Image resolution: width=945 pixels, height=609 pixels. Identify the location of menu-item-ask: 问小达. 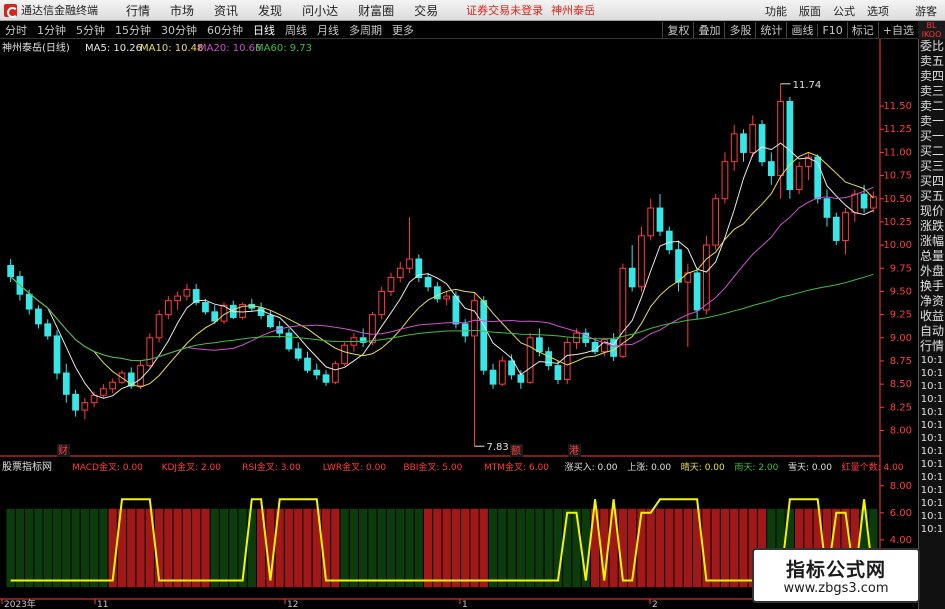
(320, 10).